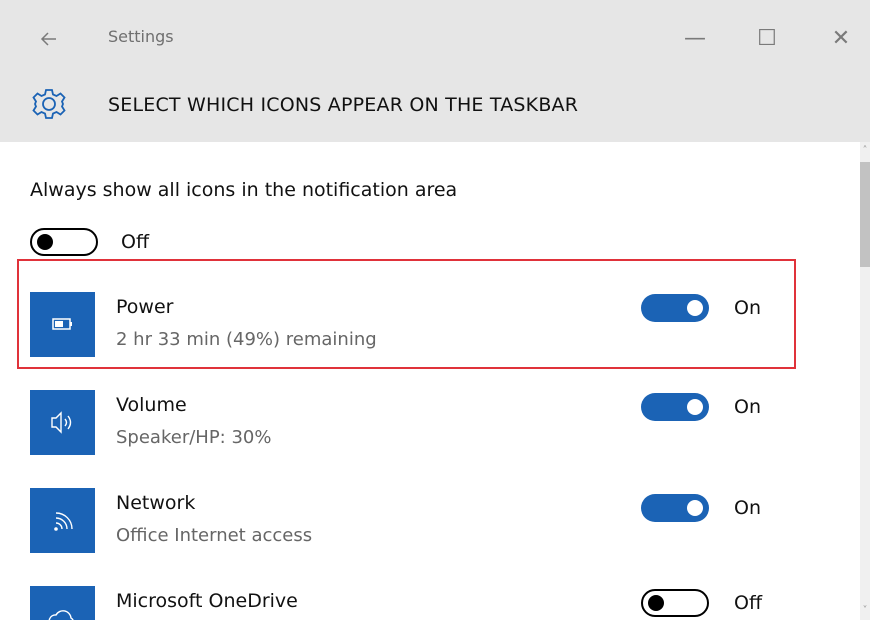 The width and height of the screenshot is (870, 620). Describe the element at coordinates (141, 36) in the screenshot. I see `window-title: Settings` at that location.